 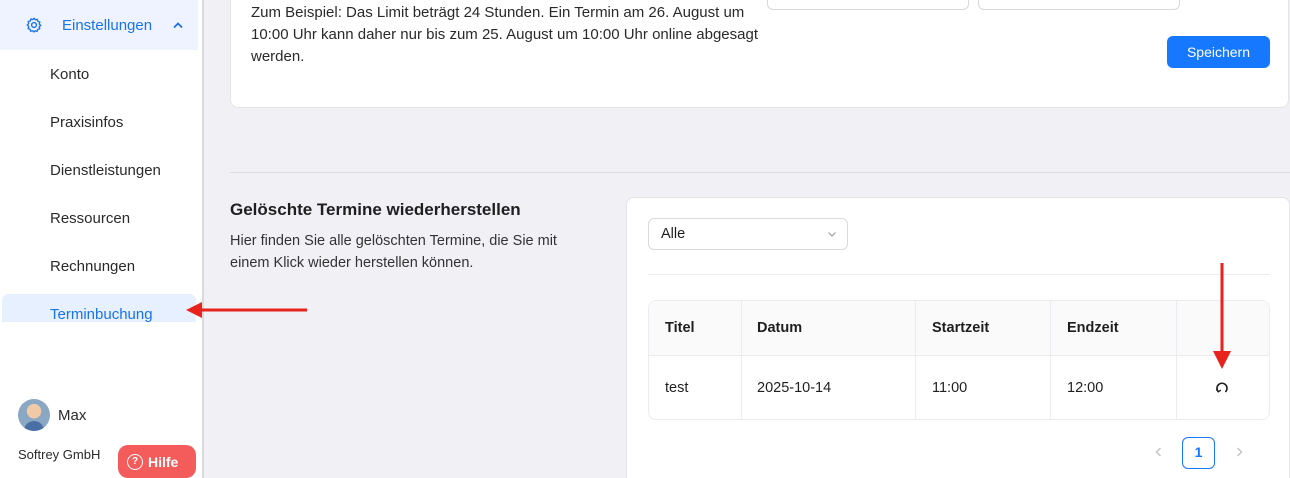 What do you see at coordinates (101, 314) in the screenshot?
I see `sidebar-item-terminbuchung: Terminbuchung` at bounding box center [101, 314].